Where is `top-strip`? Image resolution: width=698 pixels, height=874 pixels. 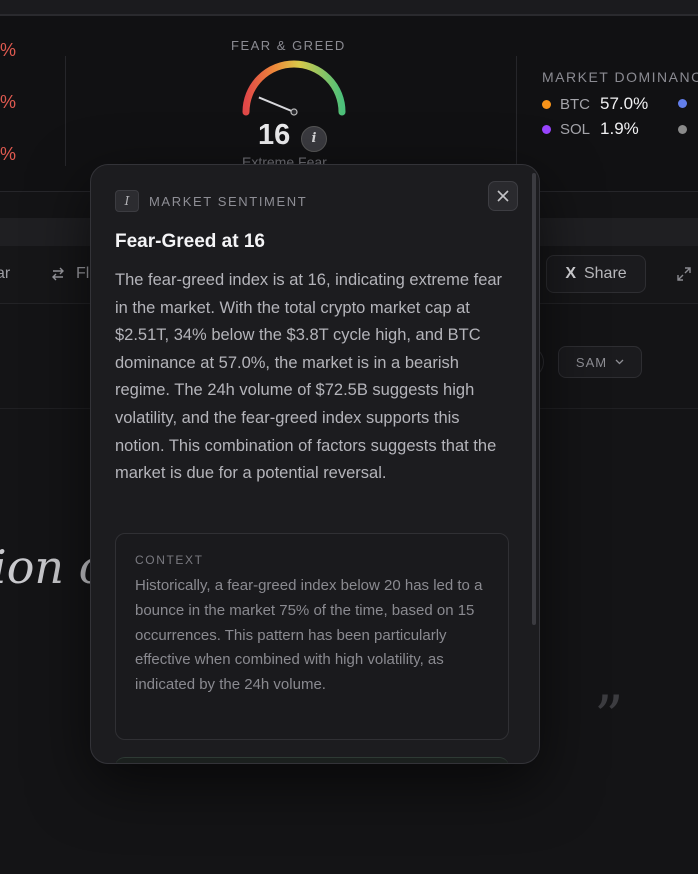 top-strip is located at coordinates (349, 8).